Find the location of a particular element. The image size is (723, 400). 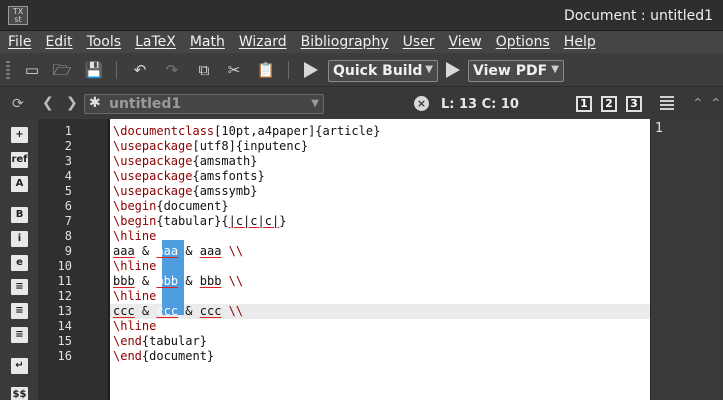

redo-icon: ↷ is located at coordinates (172, 70).